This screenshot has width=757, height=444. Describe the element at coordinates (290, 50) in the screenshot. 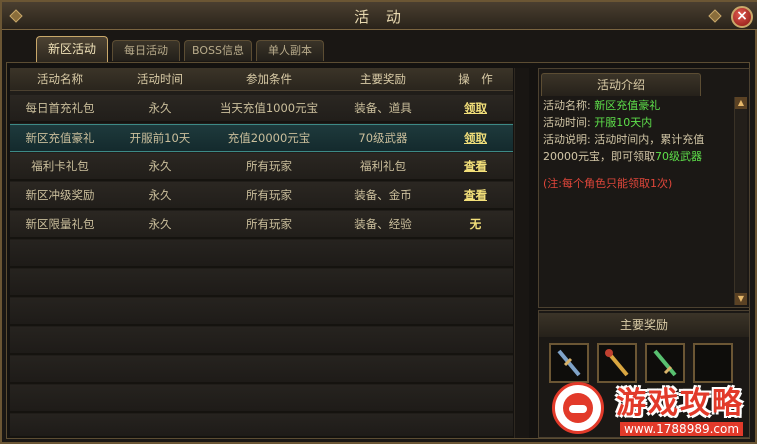

I see `tab-solo-dungeon: 单人副本` at that location.